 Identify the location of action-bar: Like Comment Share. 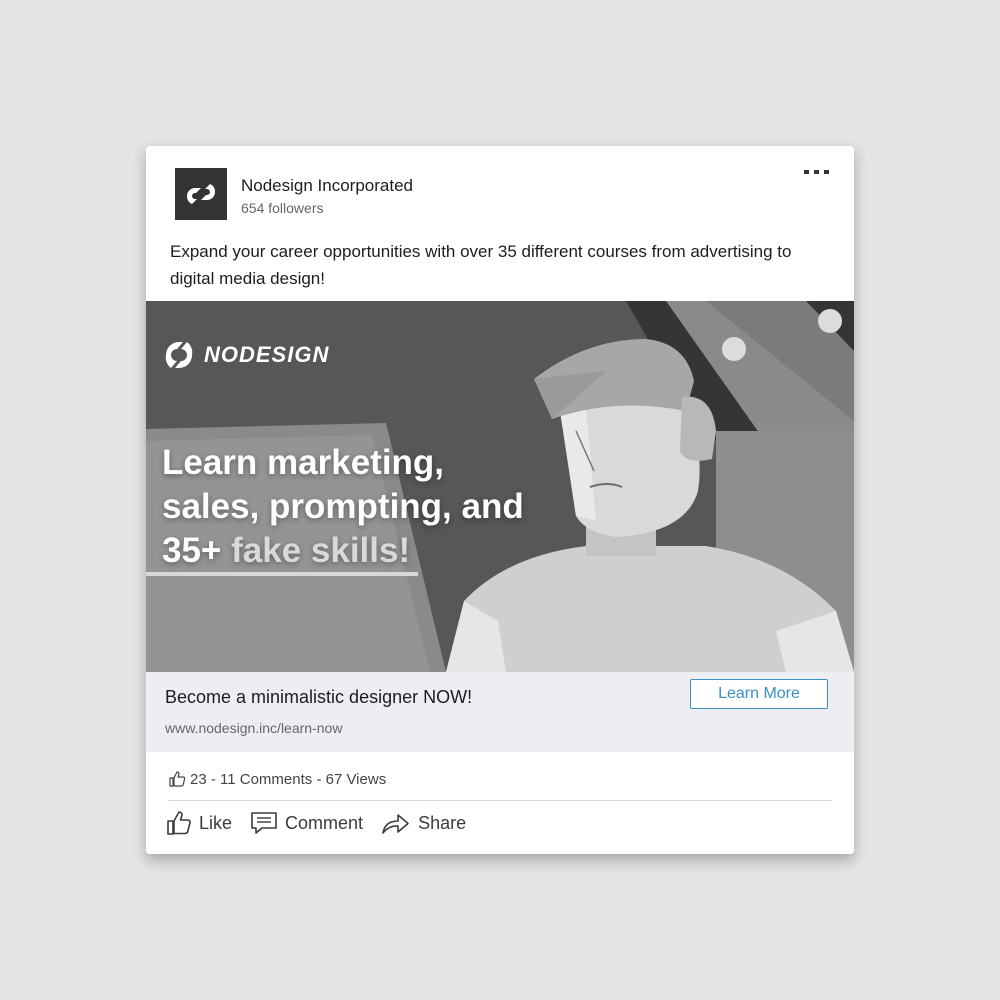
(325, 823).